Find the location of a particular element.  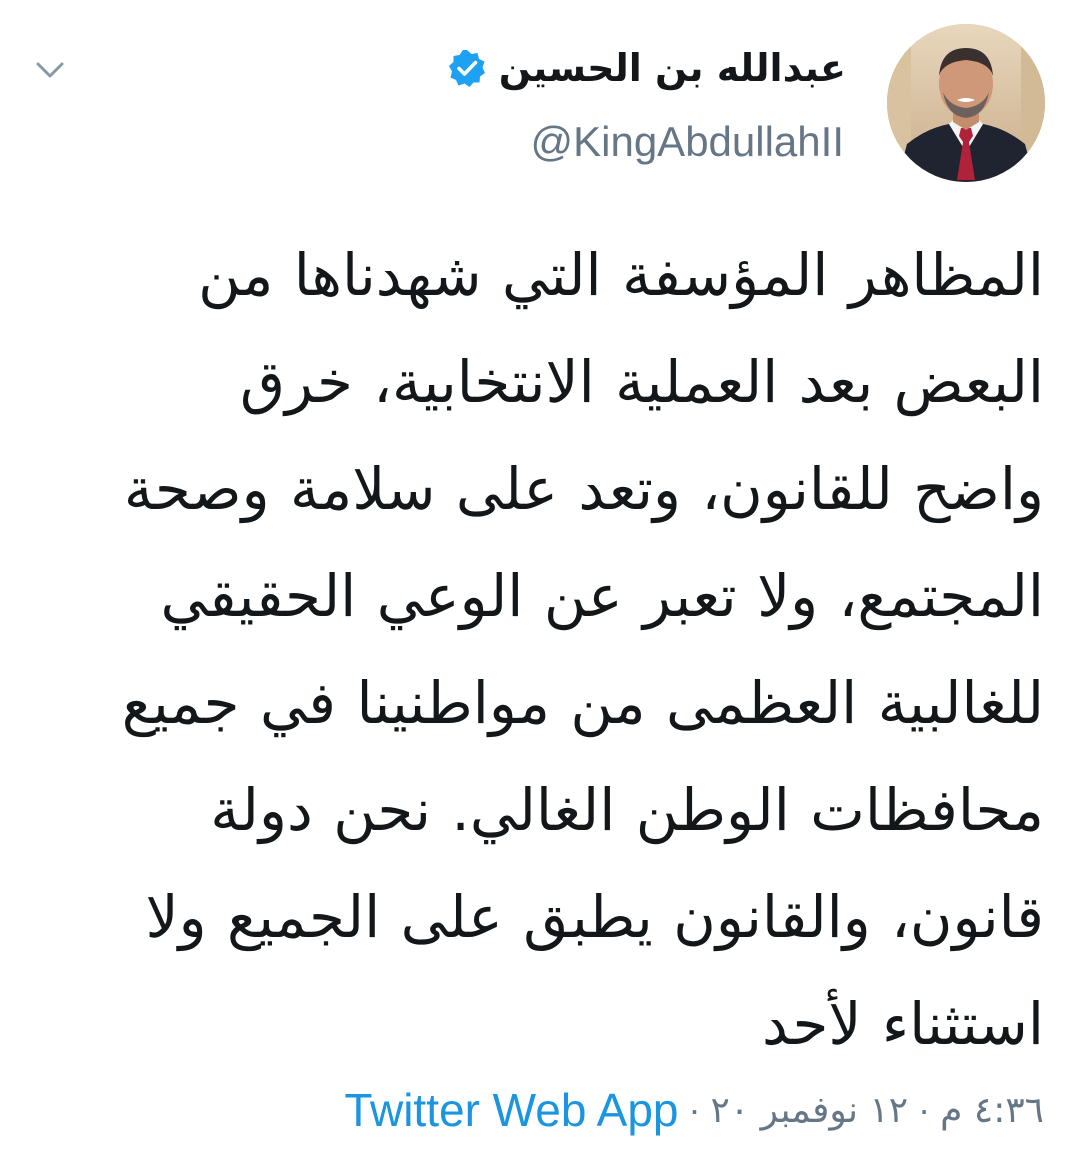

author-avatar is located at coordinates (966, 103).